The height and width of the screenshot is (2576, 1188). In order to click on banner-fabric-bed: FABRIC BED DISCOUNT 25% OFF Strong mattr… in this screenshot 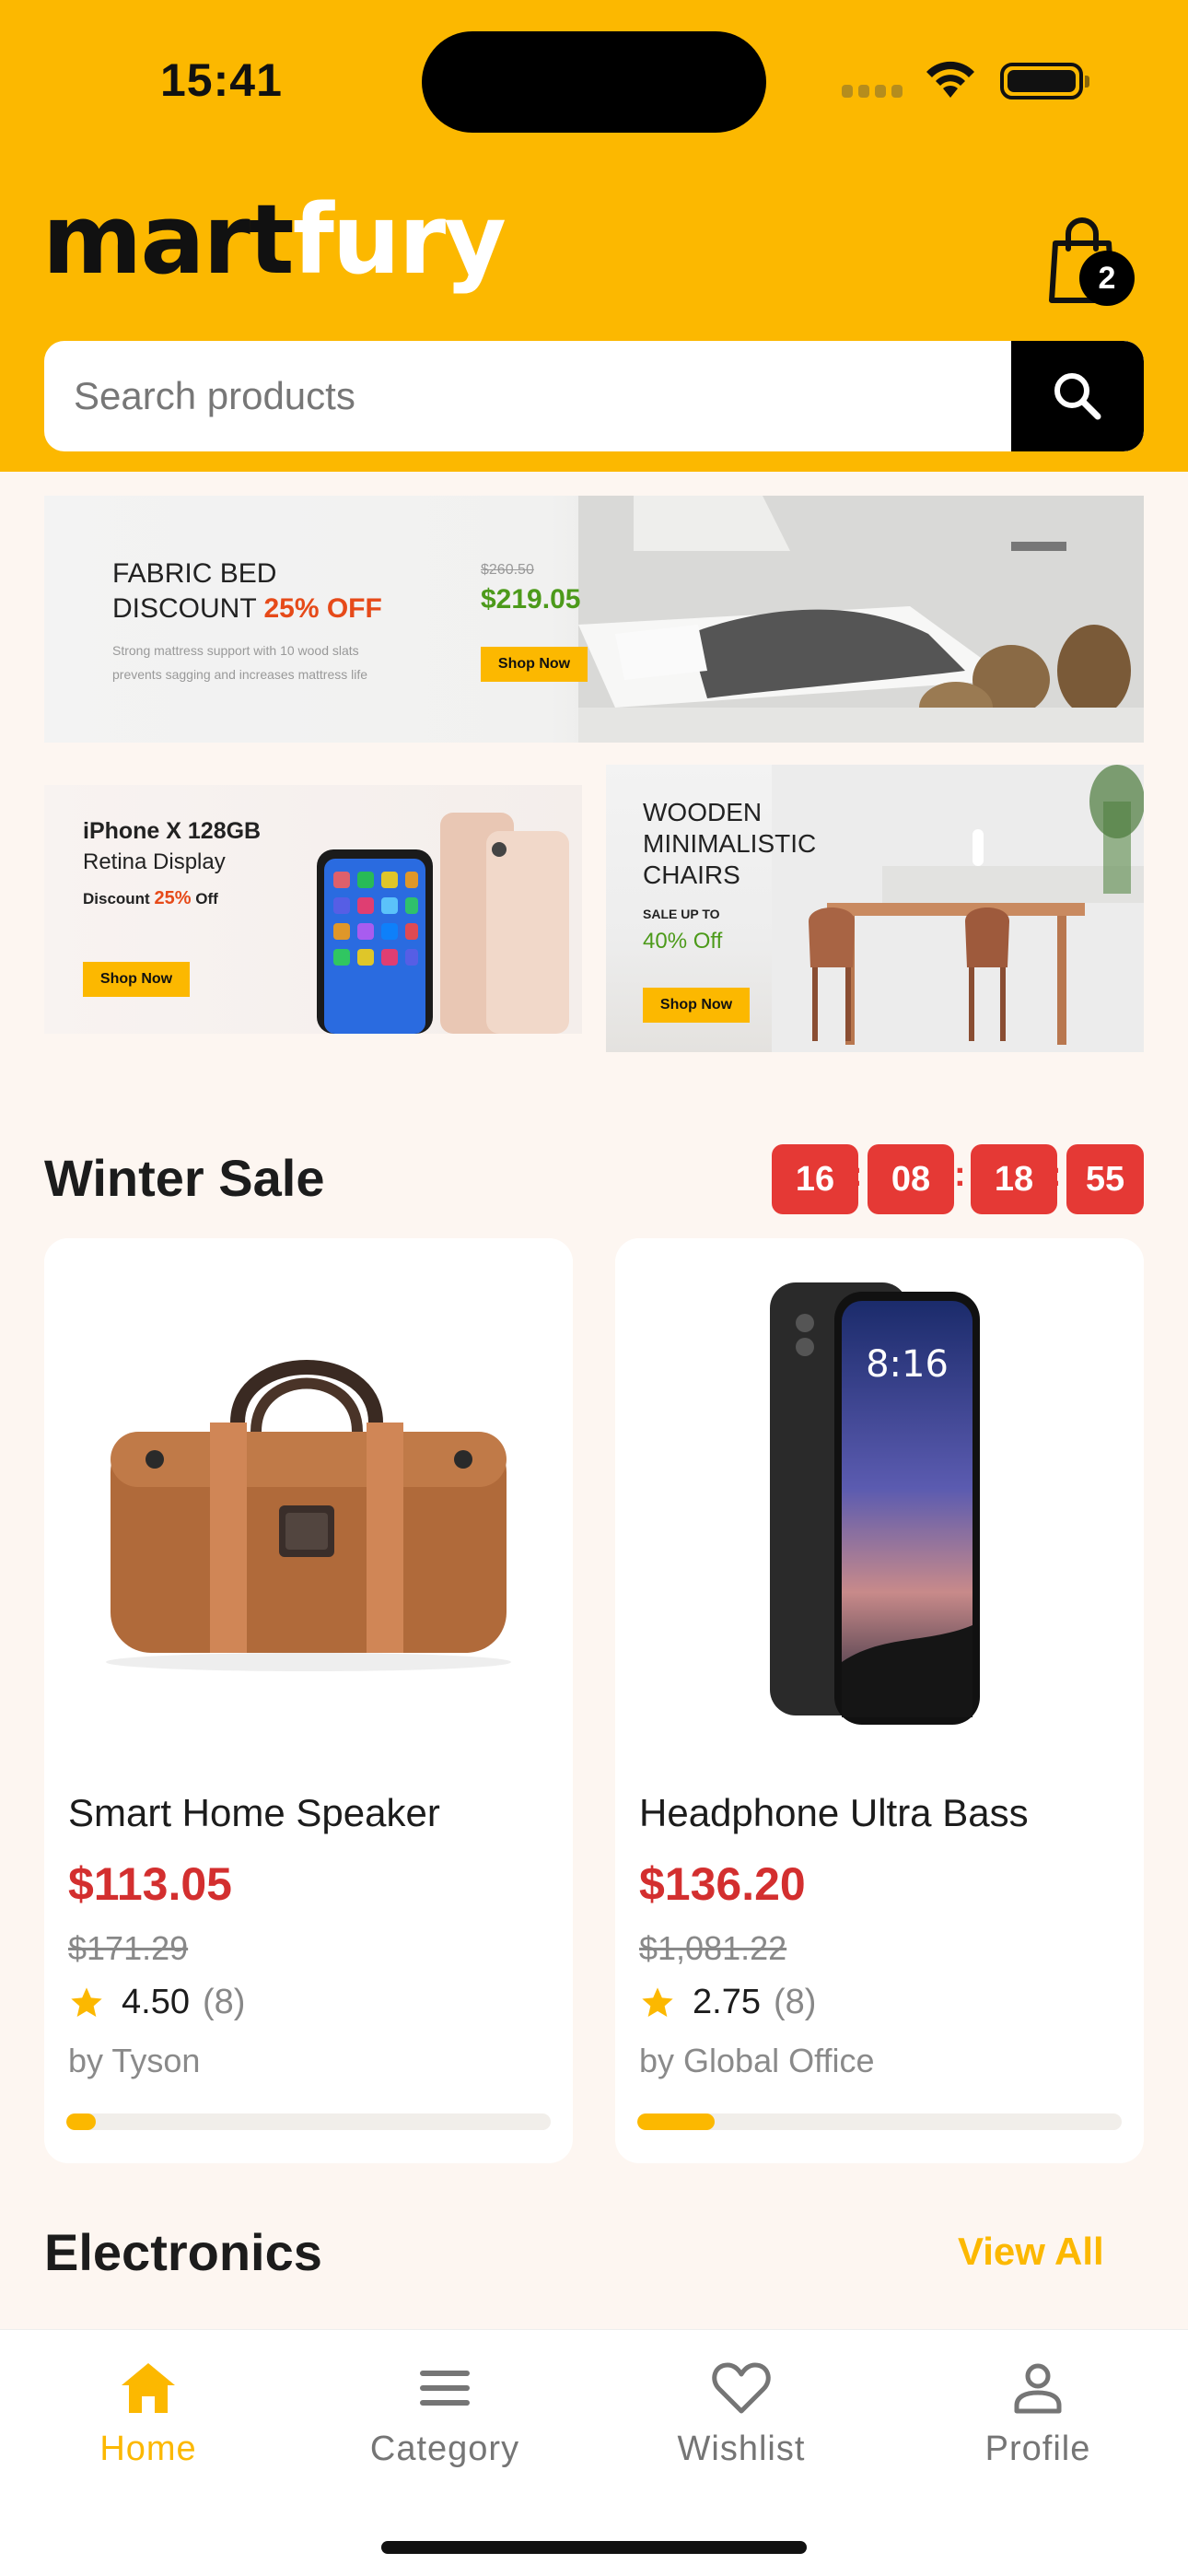, I will do `click(594, 619)`.